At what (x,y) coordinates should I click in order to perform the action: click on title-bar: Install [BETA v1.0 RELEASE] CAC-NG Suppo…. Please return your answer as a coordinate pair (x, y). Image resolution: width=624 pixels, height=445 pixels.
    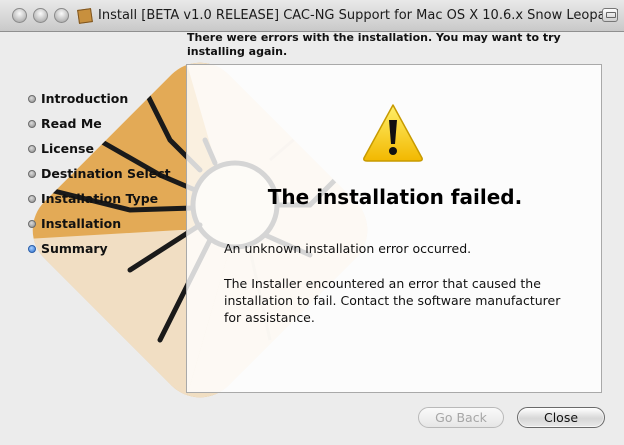
    Looking at the image, I should click on (312, 16).